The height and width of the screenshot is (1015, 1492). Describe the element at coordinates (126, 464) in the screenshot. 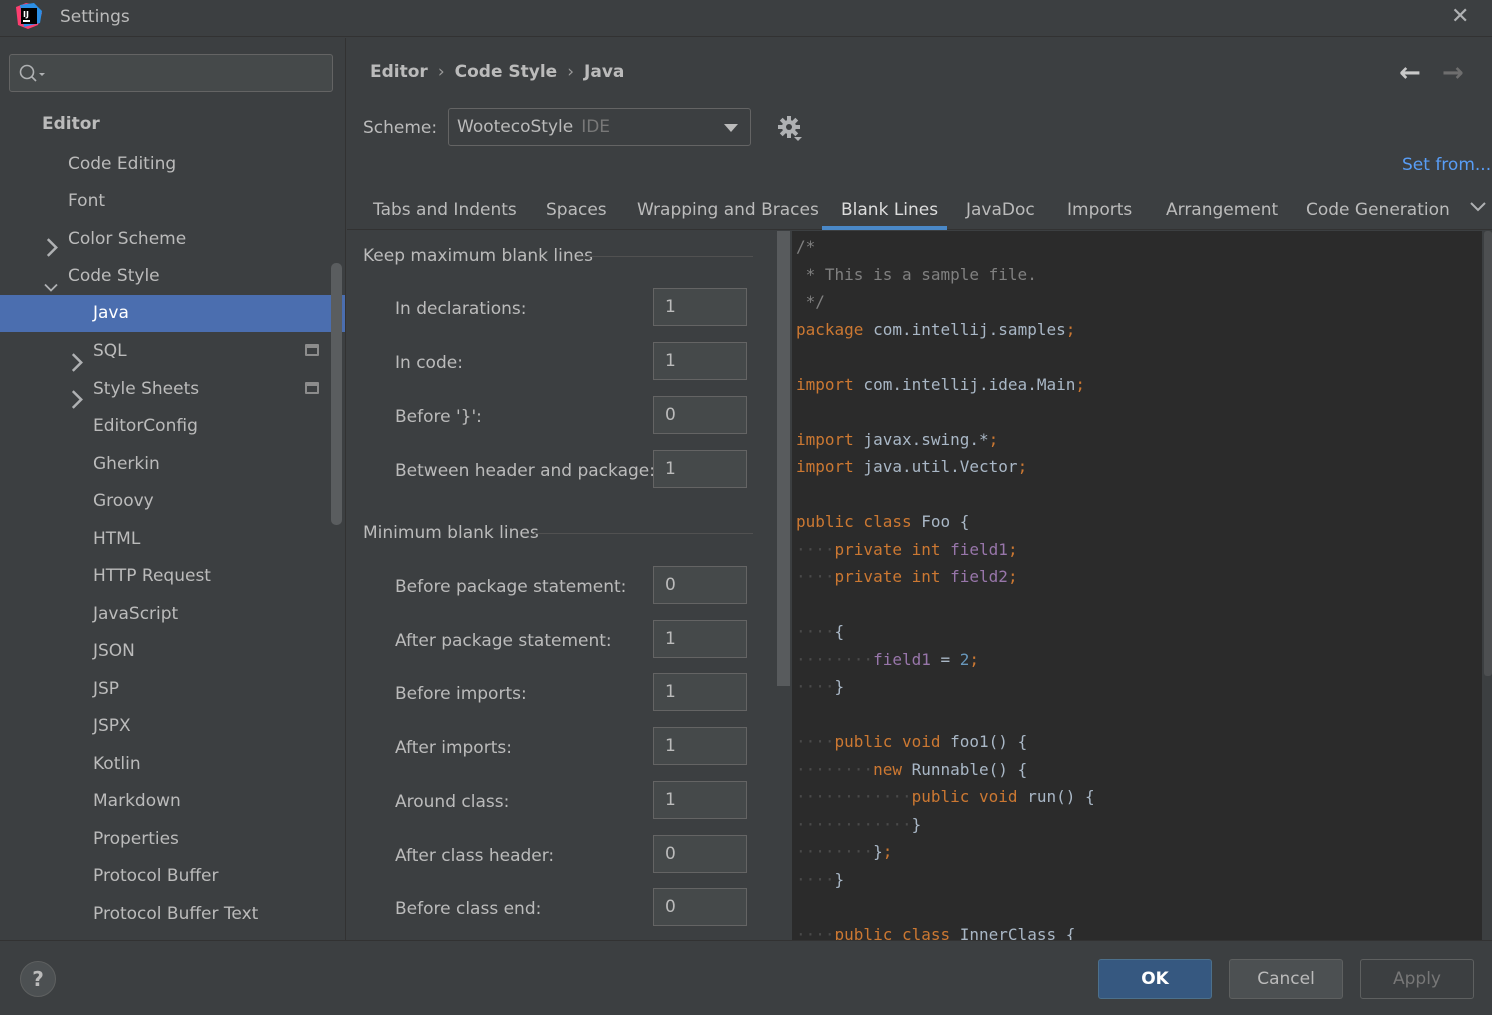

I see `sidebar-item-gherkin: Gherkin` at that location.